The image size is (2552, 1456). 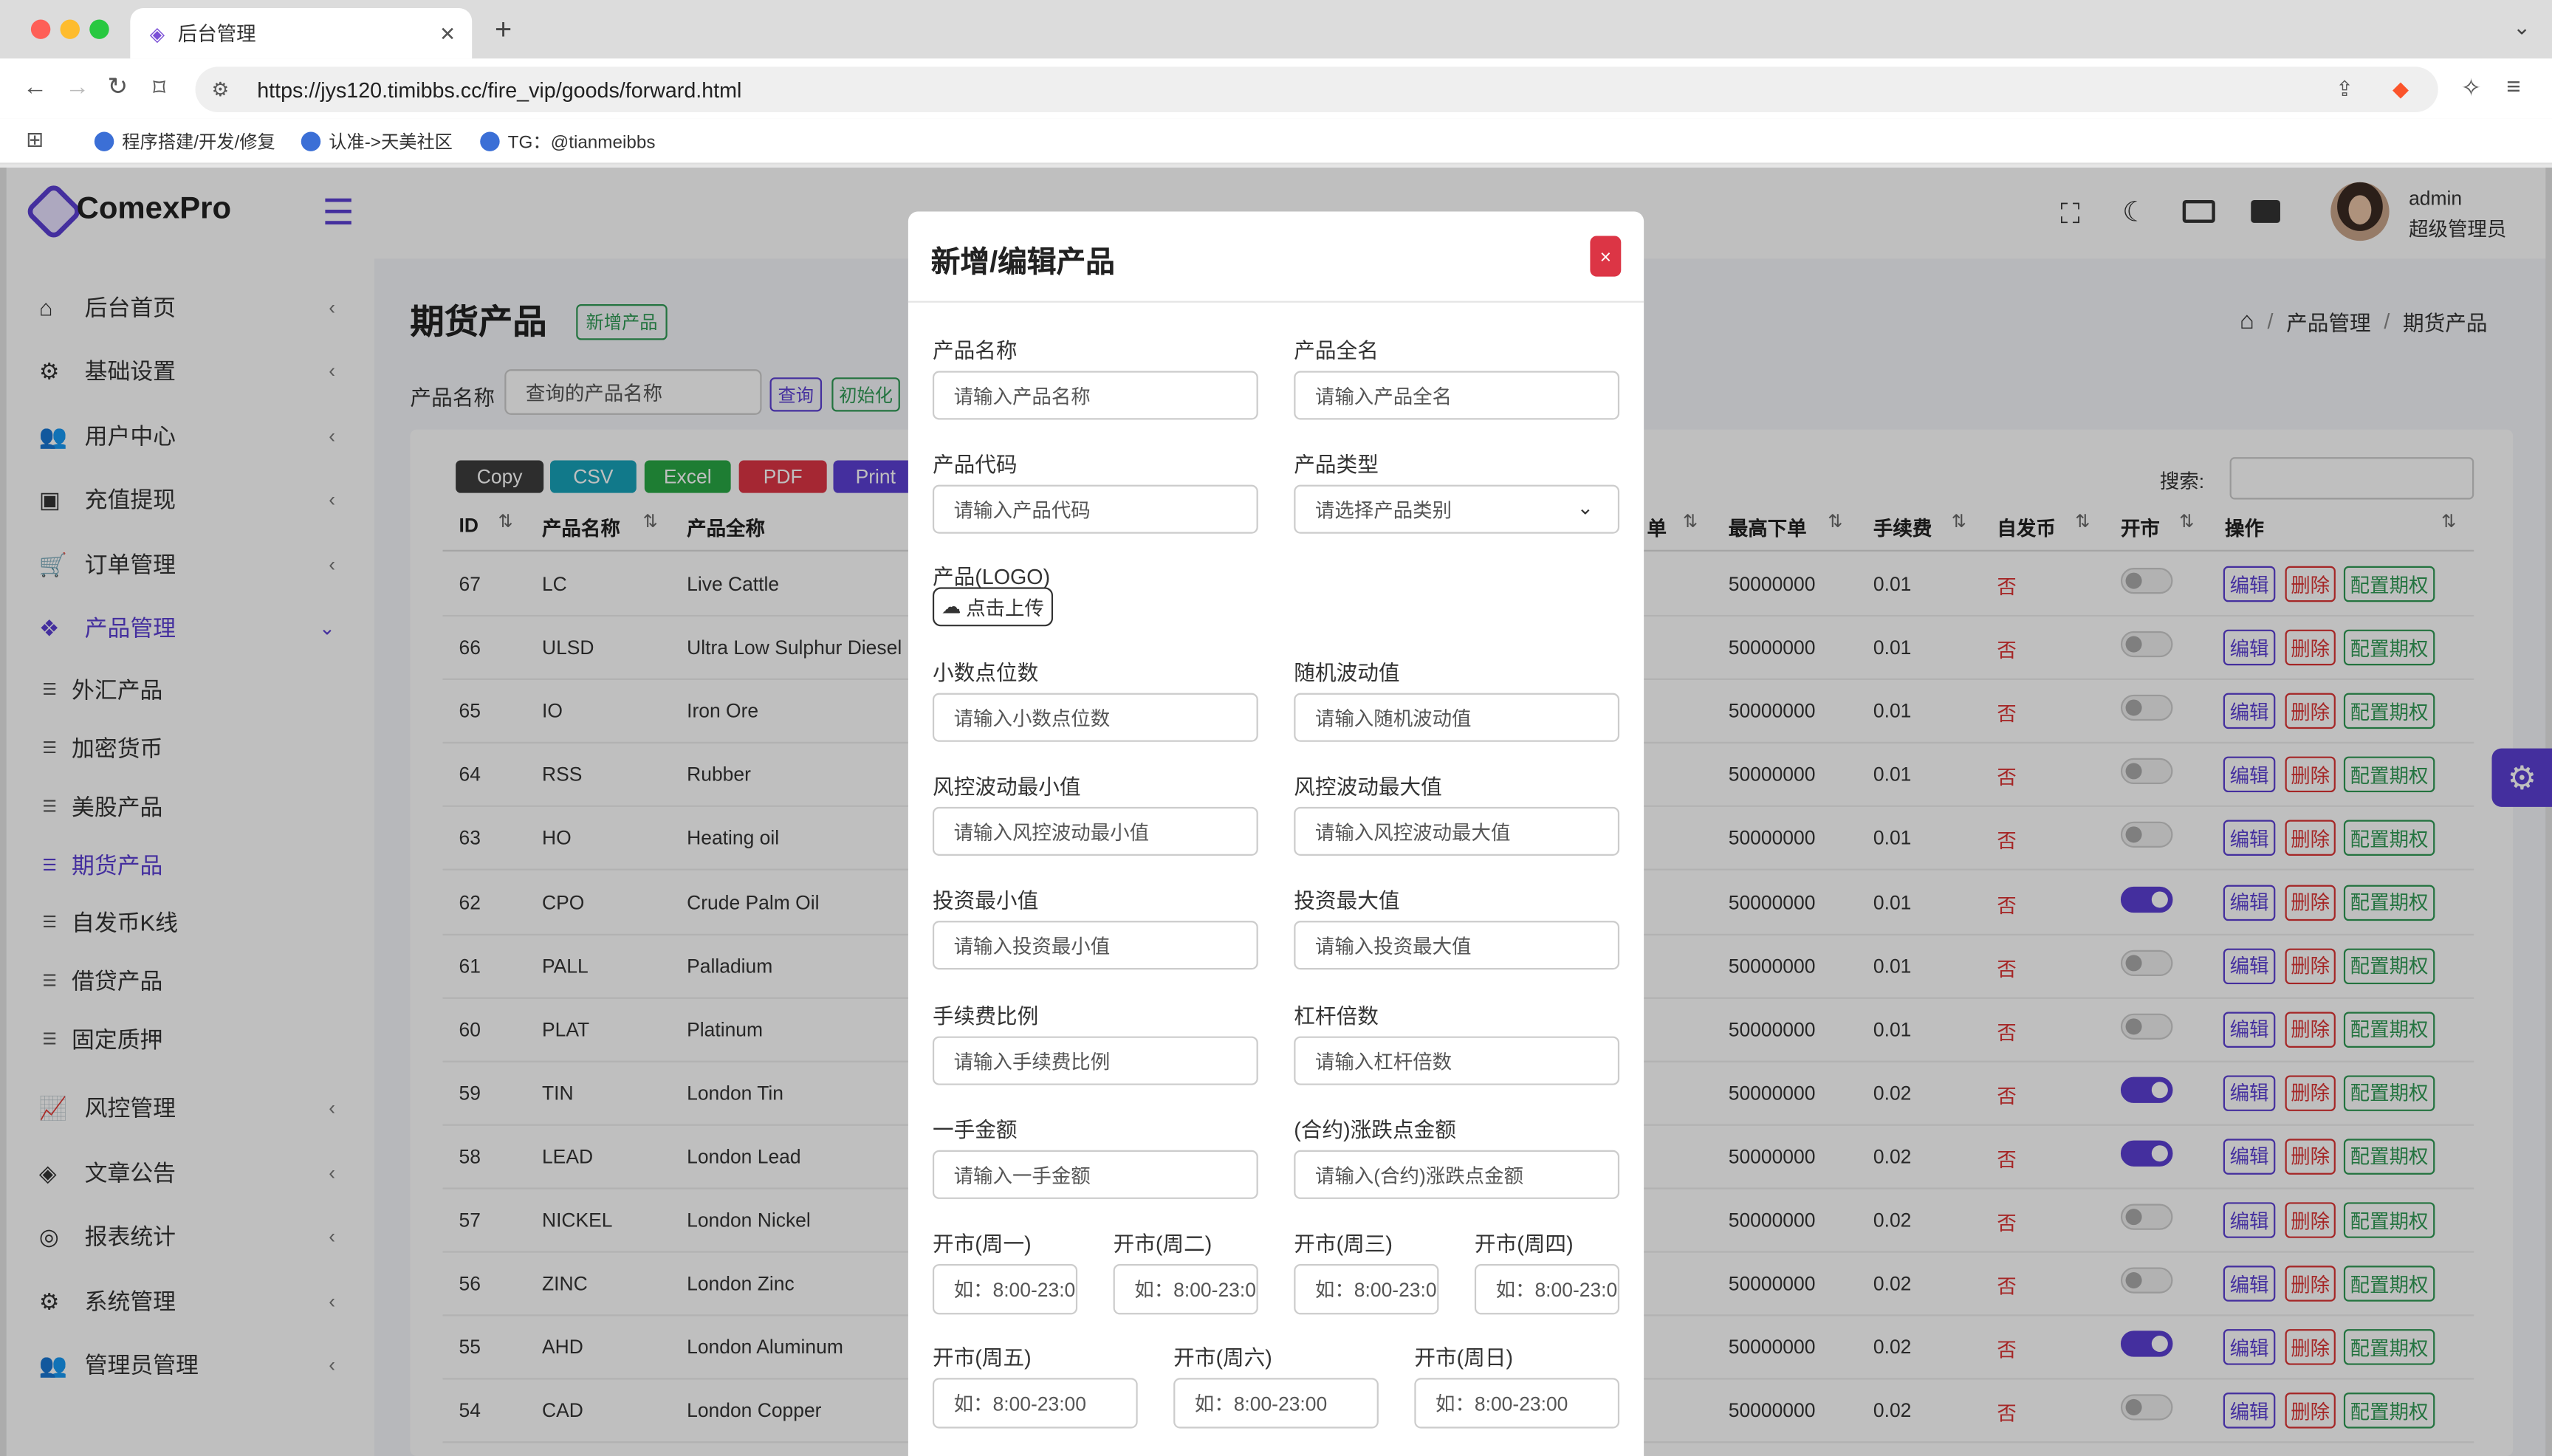 What do you see at coordinates (2471, 87) in the screenshot?
I see `extensions-icon: ✧` at bounding box center [2471, 87].